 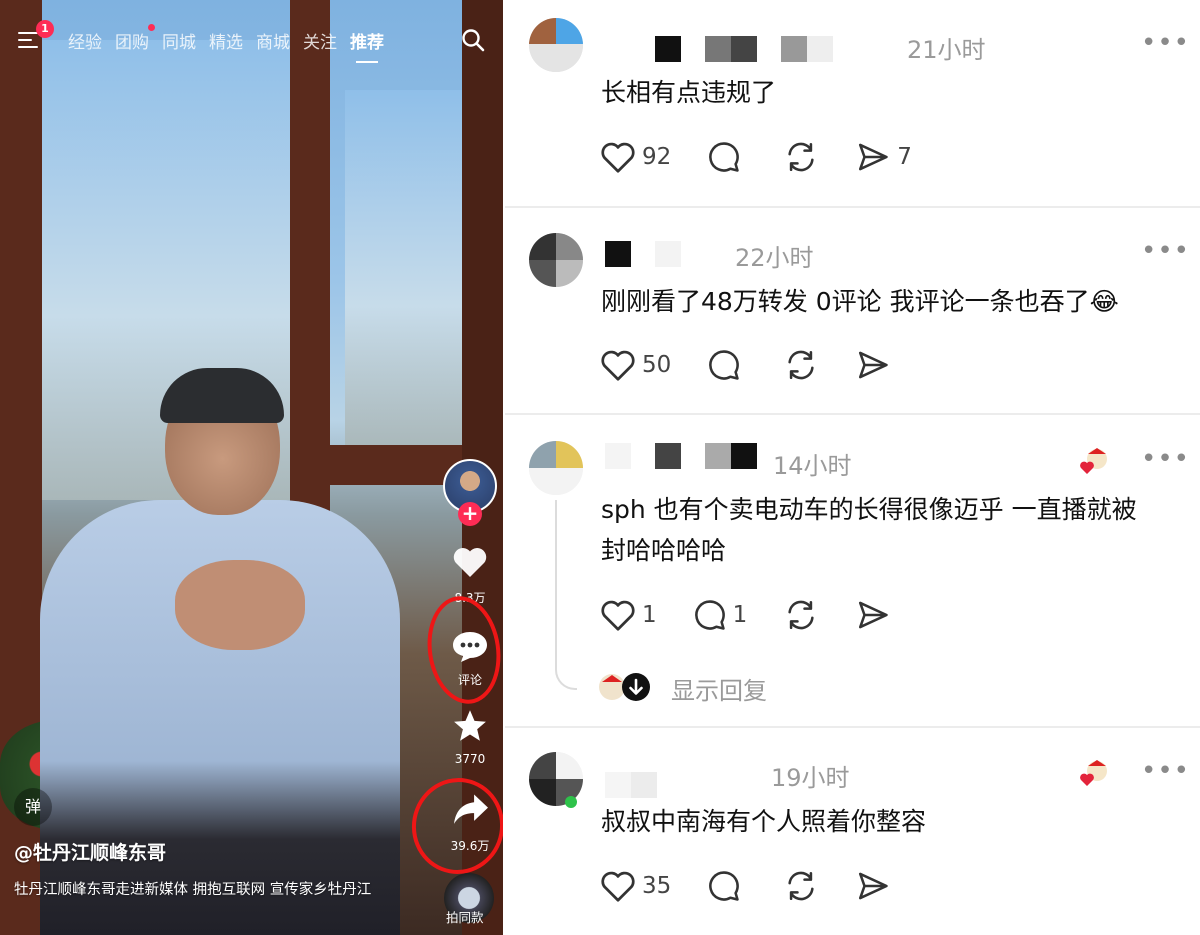 I want to click on tab-group-buy: 团购, so click(x=135, y=38).